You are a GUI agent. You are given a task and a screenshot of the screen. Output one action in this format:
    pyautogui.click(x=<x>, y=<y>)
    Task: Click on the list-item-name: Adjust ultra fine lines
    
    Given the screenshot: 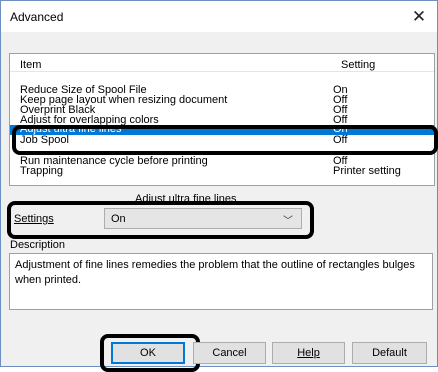 What is the action you would take?
    pyautogui.click(x=71, y=129)
    